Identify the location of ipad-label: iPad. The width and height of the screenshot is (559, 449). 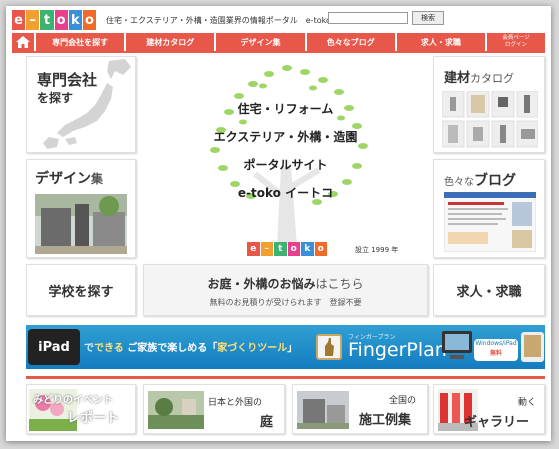
(54, 347).